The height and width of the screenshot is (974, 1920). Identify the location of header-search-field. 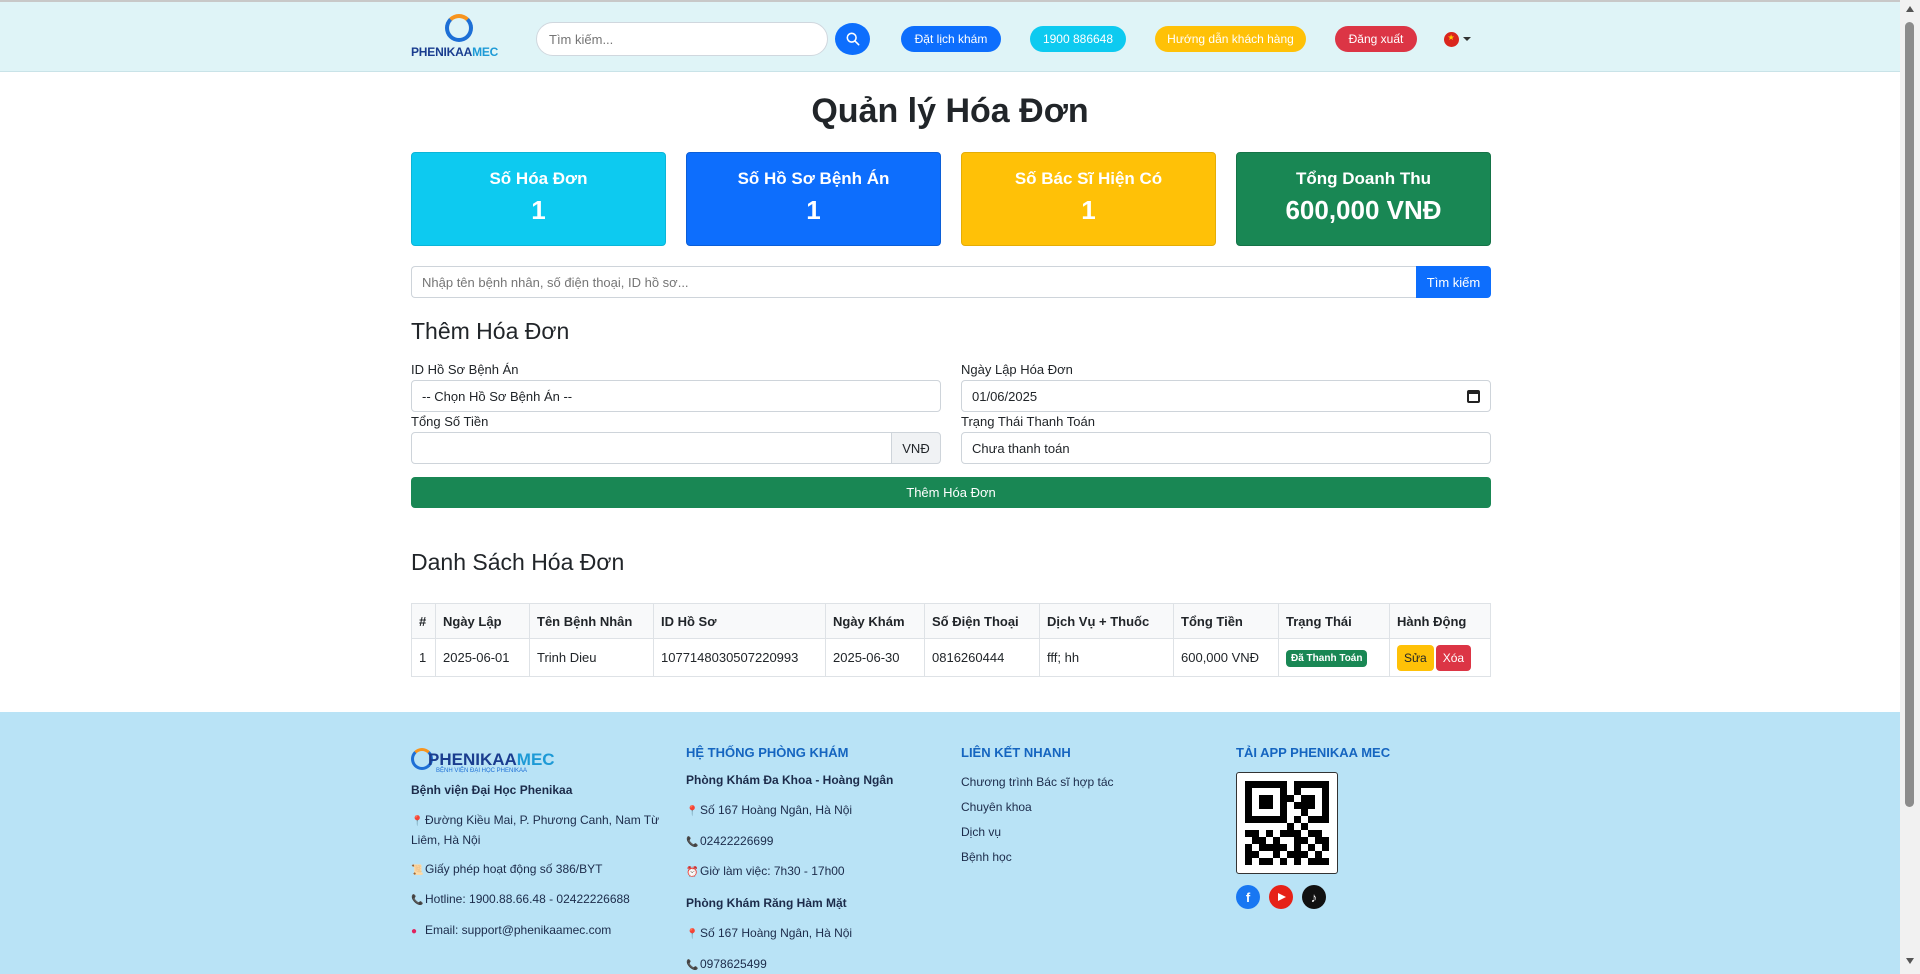
(682, 39).